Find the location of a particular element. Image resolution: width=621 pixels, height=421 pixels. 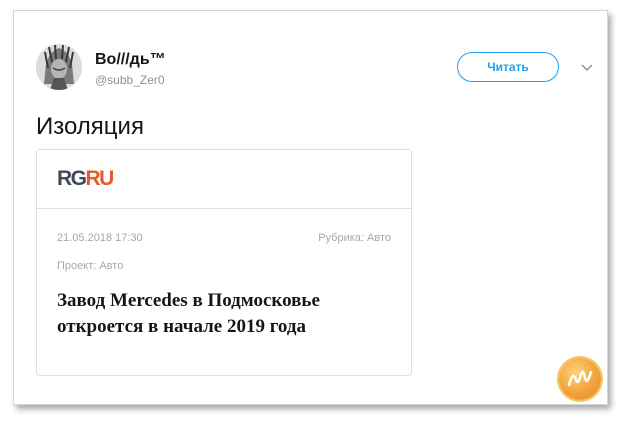

avatar-image is located at coordinates (59, 67).